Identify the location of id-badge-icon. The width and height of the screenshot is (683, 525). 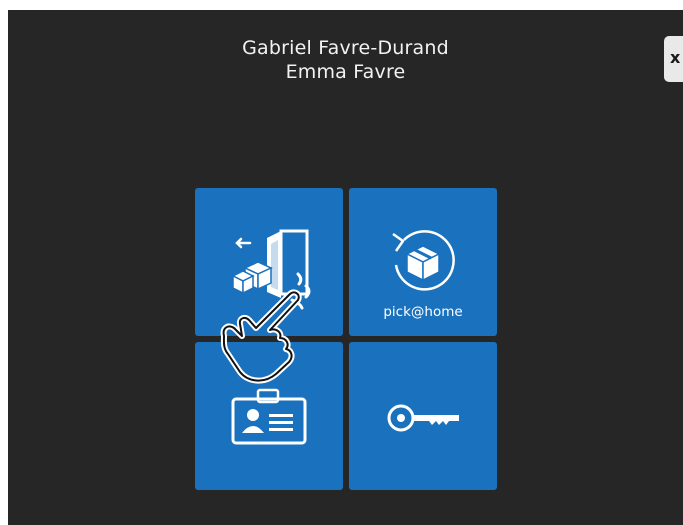
(269, 416).